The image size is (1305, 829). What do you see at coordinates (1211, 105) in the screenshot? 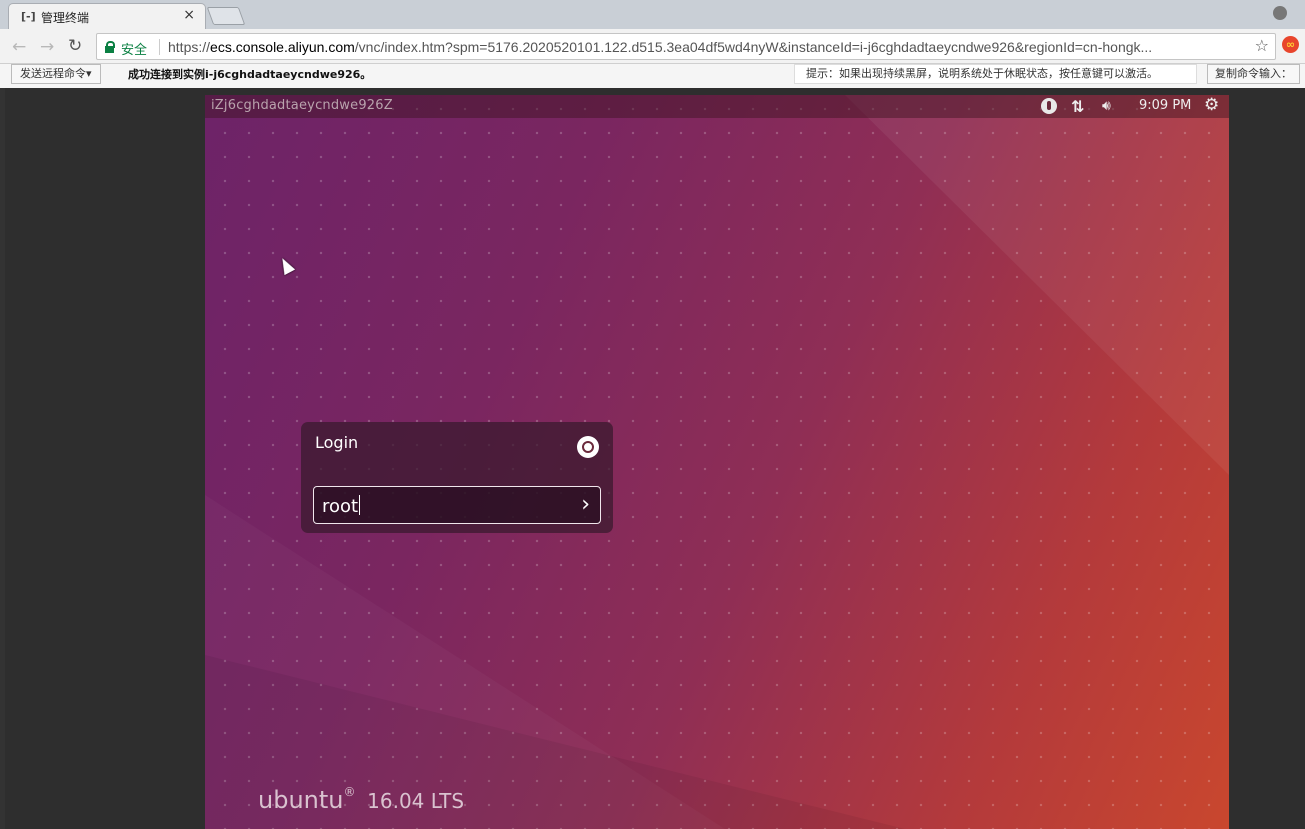
I see `session-gear-icon: ⚙` at bounding box center [1211, 105].